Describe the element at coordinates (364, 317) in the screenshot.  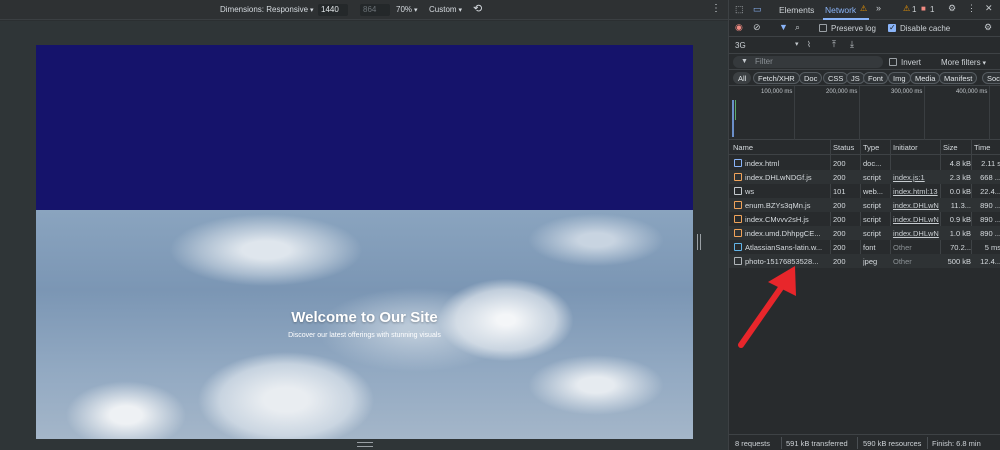
I see `hero-title: Welcome to Our Site` at that location.